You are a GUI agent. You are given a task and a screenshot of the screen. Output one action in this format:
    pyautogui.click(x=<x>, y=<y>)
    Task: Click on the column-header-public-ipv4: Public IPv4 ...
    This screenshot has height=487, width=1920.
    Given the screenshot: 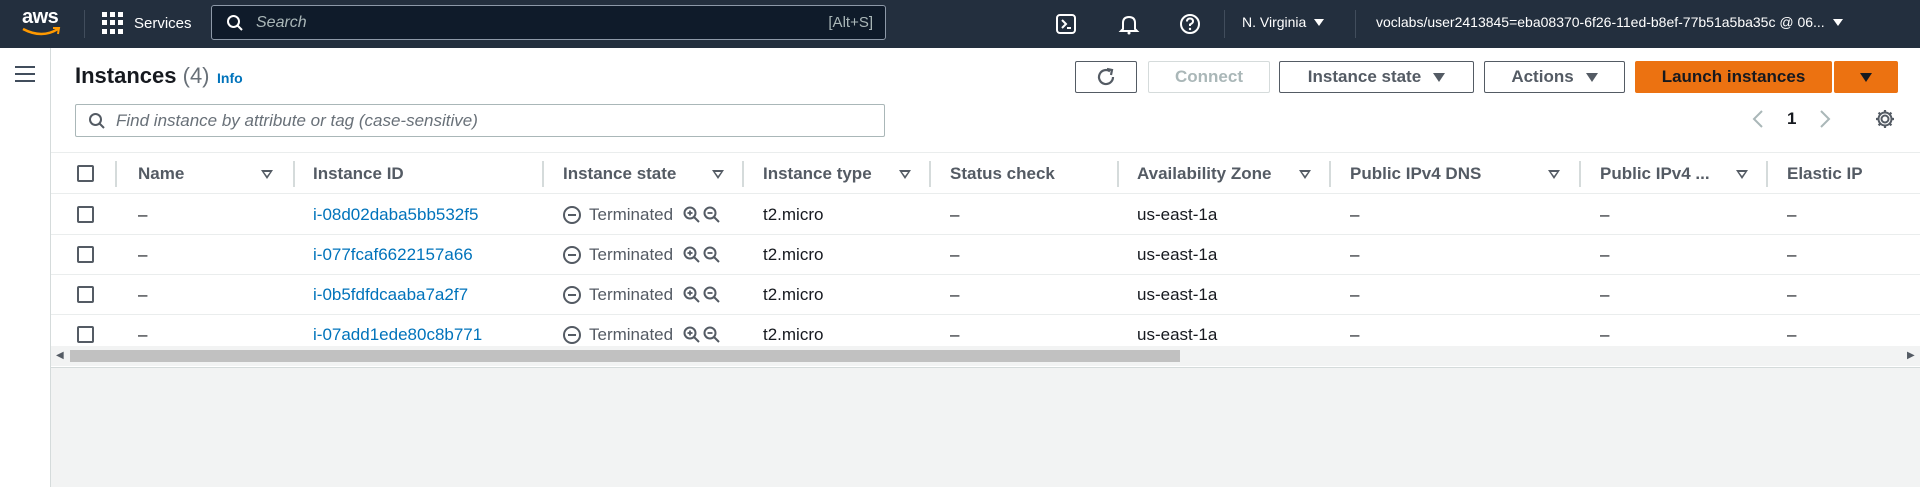 What is the action you would take?
    pyautogui.click(x=1655, y=174)
    